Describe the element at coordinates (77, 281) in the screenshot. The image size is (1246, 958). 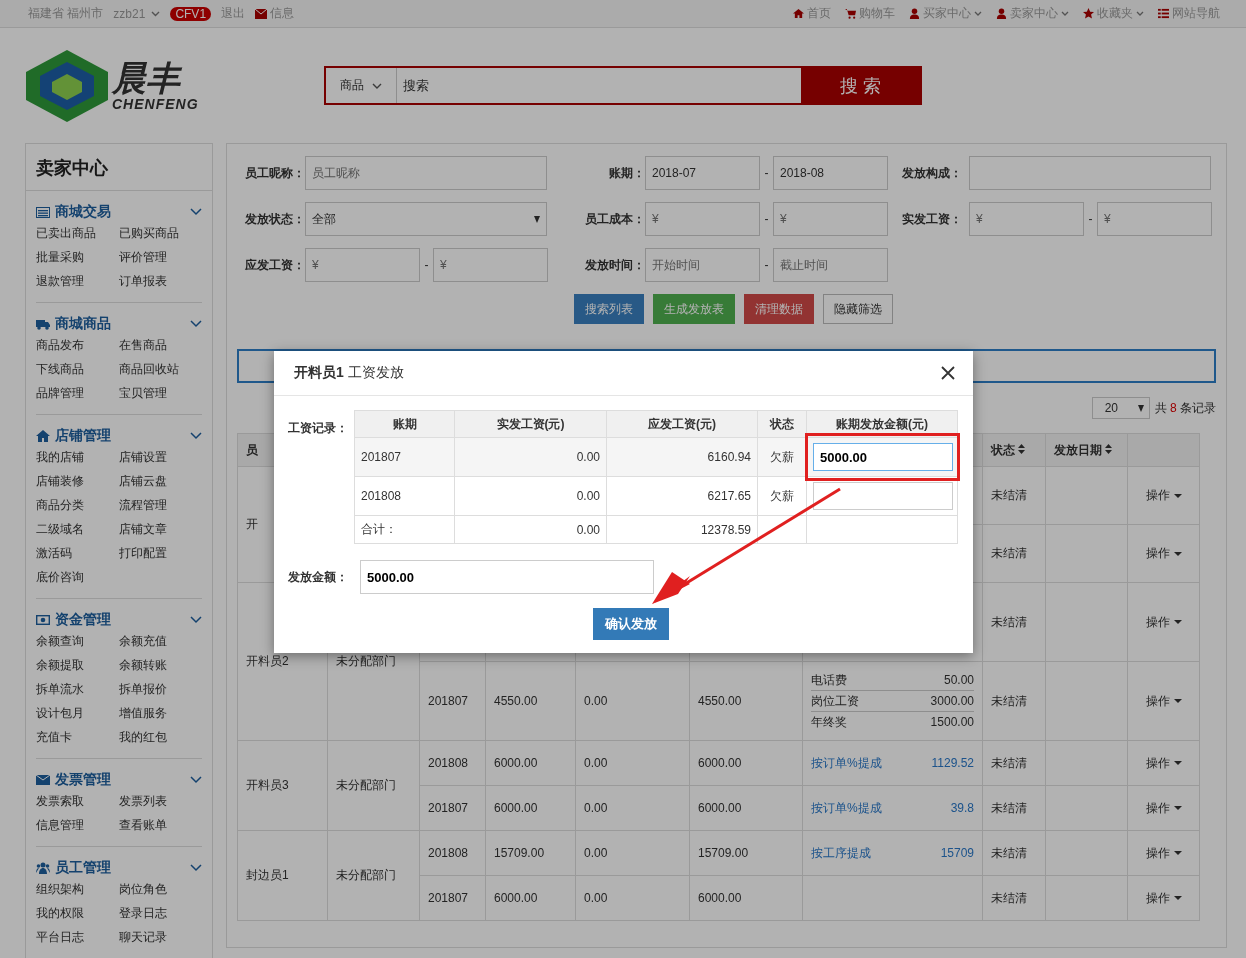
I see `sidebar-item: 退款管理` at that location.